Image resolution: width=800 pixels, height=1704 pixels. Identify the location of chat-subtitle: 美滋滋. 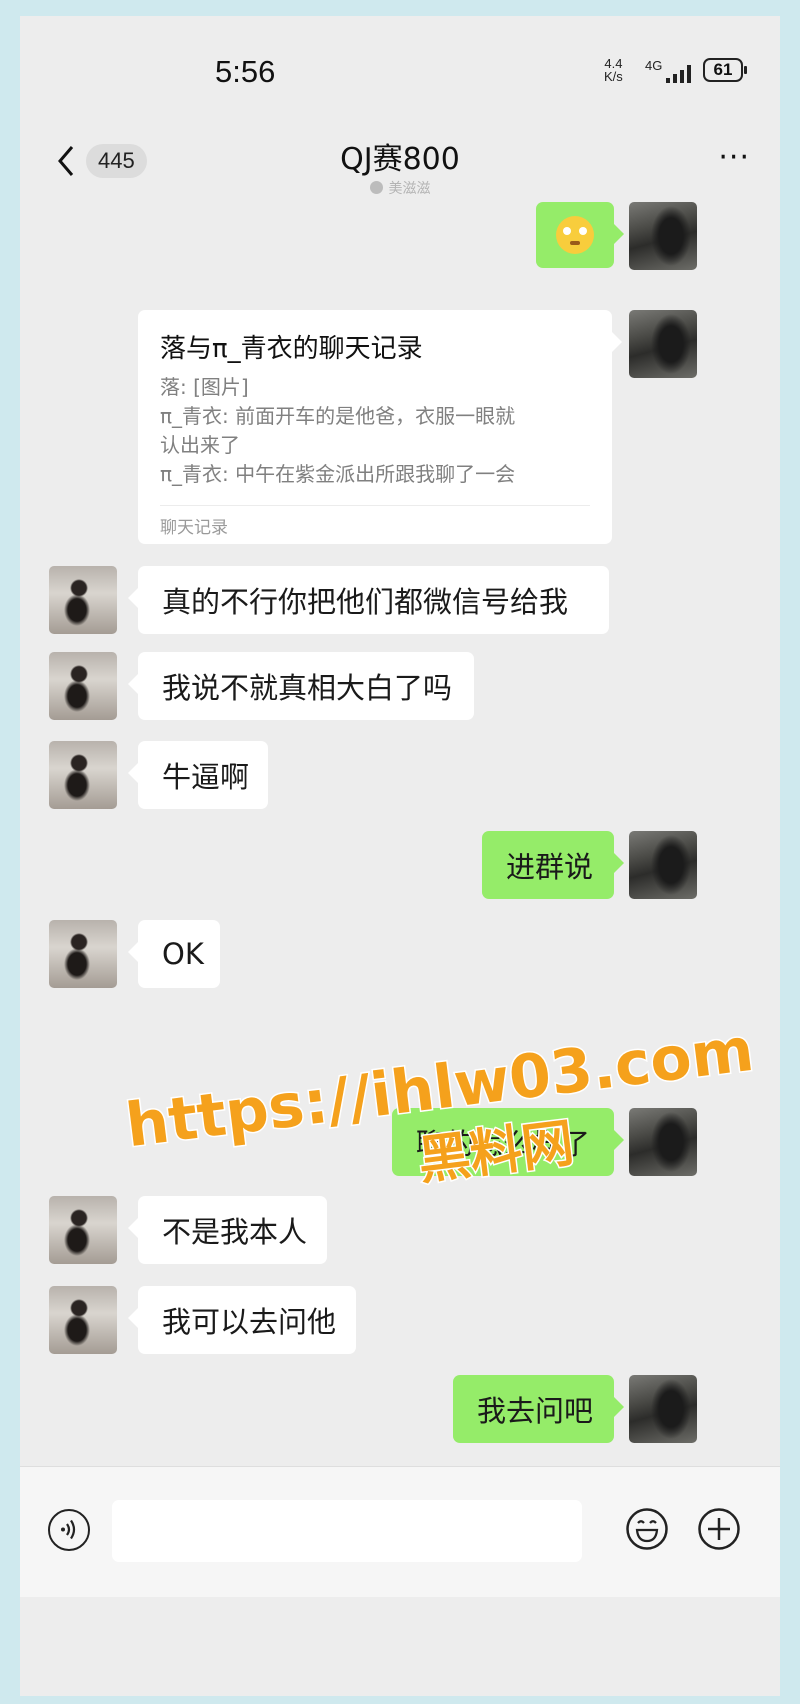
(400, 188).